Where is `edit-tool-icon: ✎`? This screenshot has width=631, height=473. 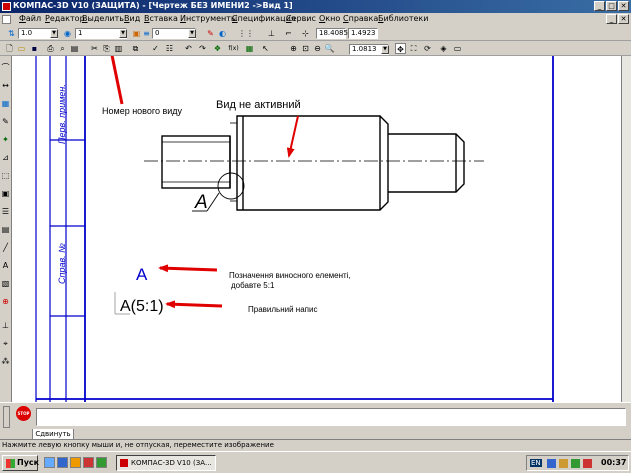
edit-tool-icon: ✎ is located at coordinates (5, 121).